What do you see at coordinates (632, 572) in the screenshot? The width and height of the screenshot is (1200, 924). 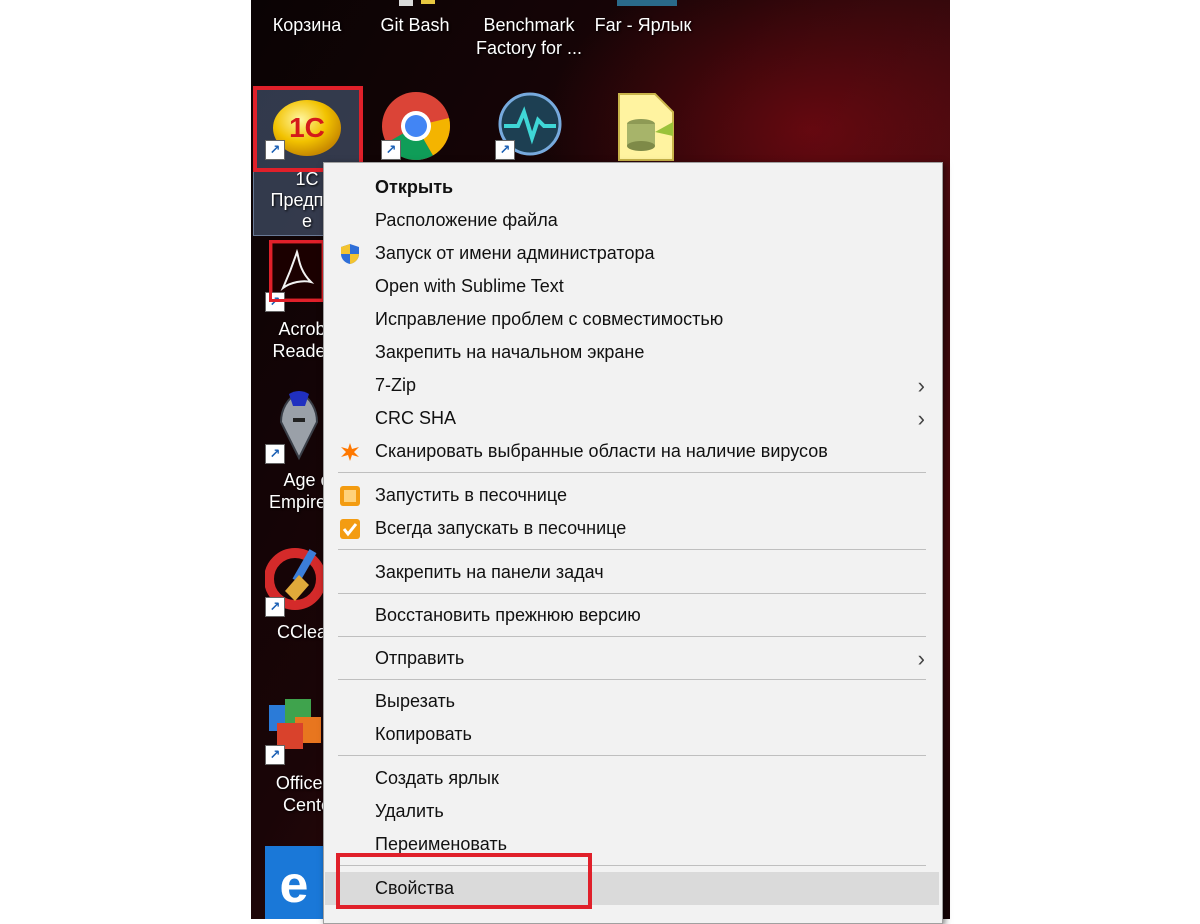 I see `menu-item-pin-to-taskbar: Закрепить на панели задач` at bounding box center [632, 572].